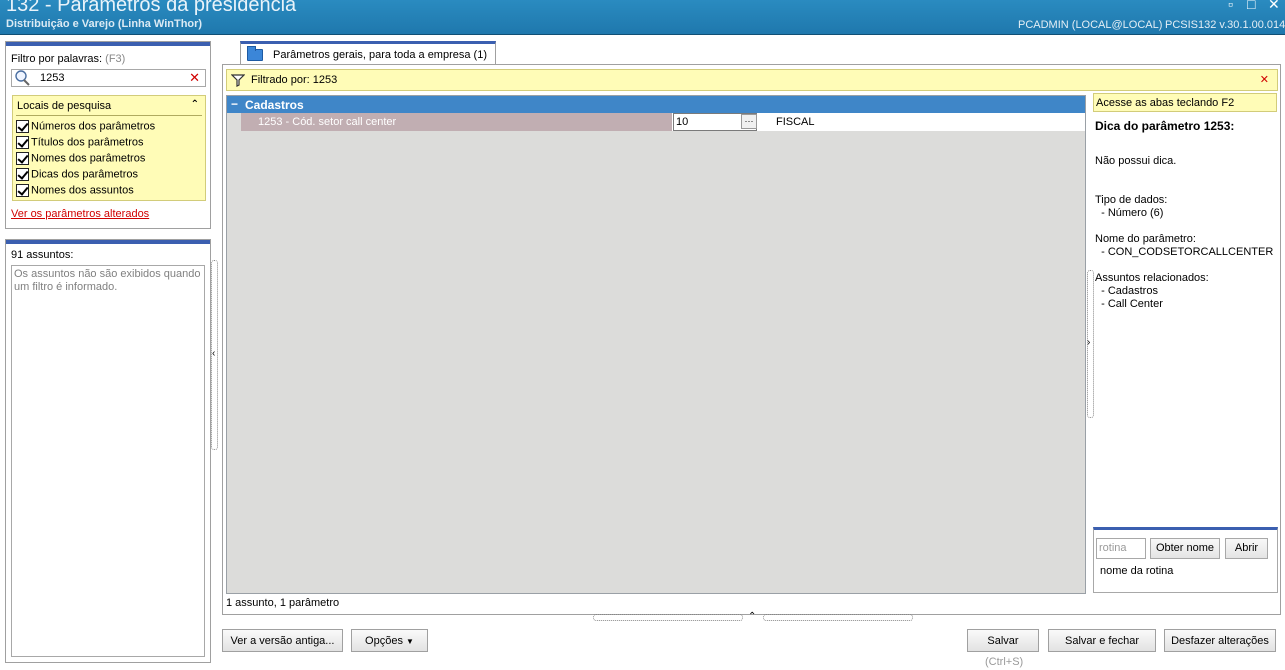 This screenshot has height=670, width=1285. I want to click on help-subjects-label: Assuntos relacionados:, so click(1152, 278).